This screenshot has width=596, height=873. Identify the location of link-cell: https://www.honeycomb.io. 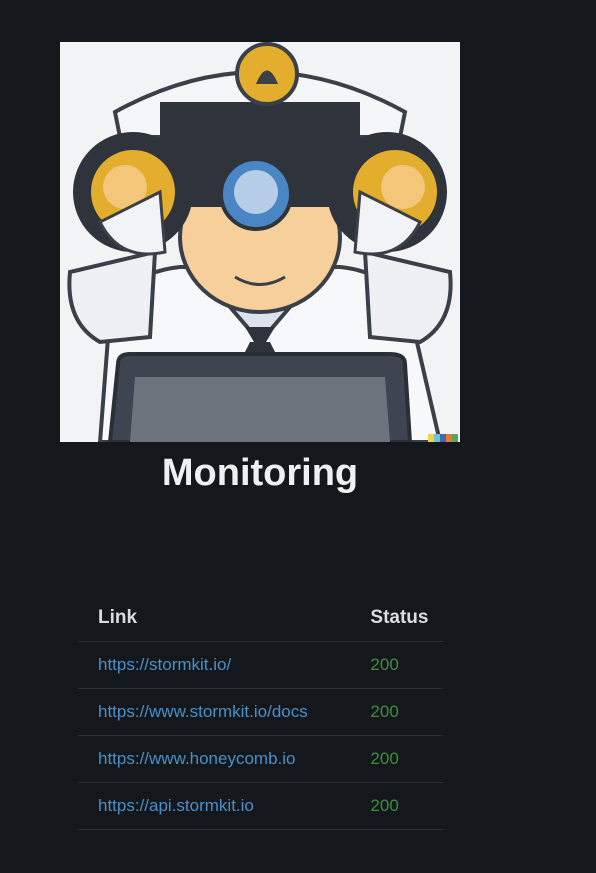
(214, 759).